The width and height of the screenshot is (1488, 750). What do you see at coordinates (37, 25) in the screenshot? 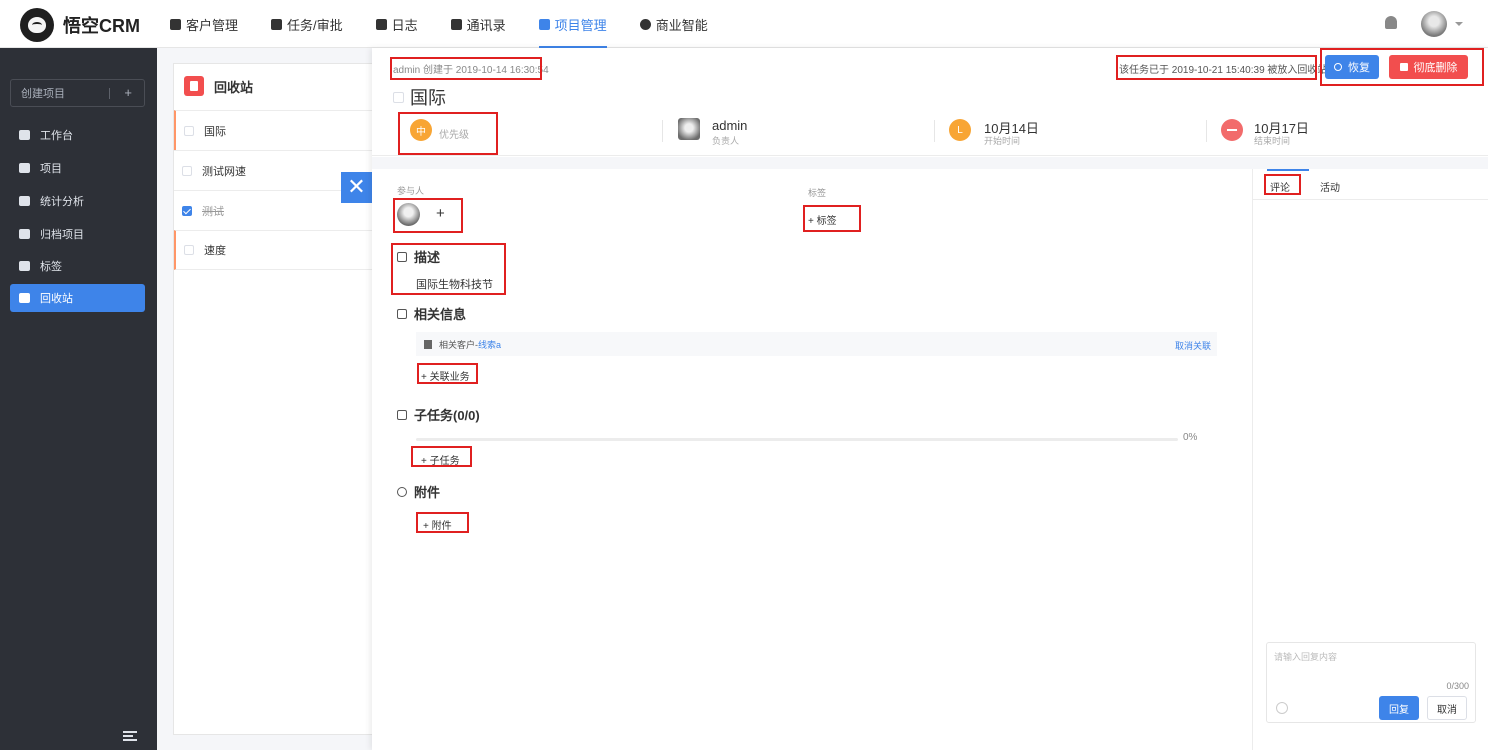
I see `monkey-logo-icon` at bounding box center [37, 25].